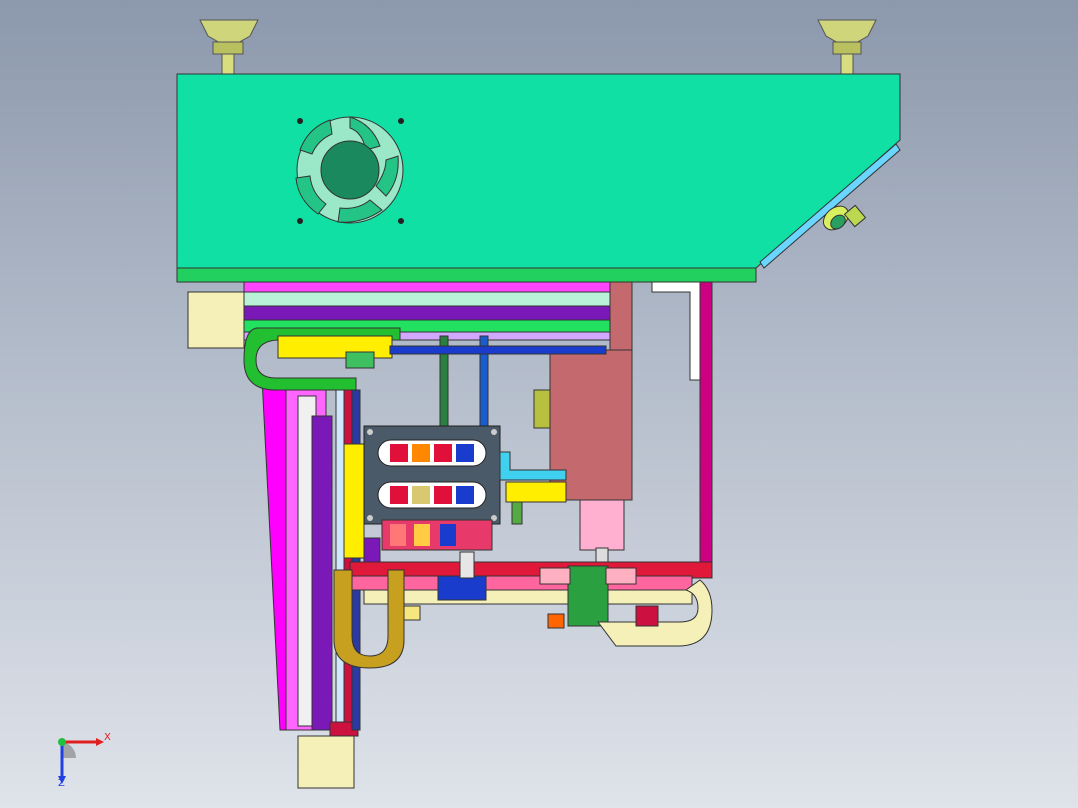 The image size is (1078, 808). What do you see at coordinates (498, 350) in the screenshot?
I see `cable-blue` at bounding box center [498, 350].